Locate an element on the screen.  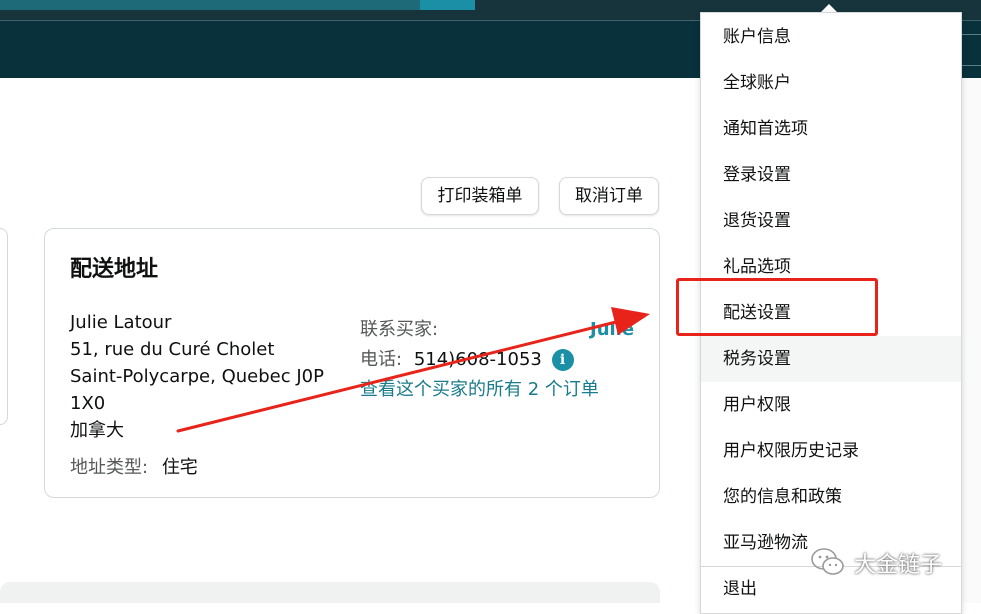
annotation-arrow-icon is located at coordinates (413, 370).